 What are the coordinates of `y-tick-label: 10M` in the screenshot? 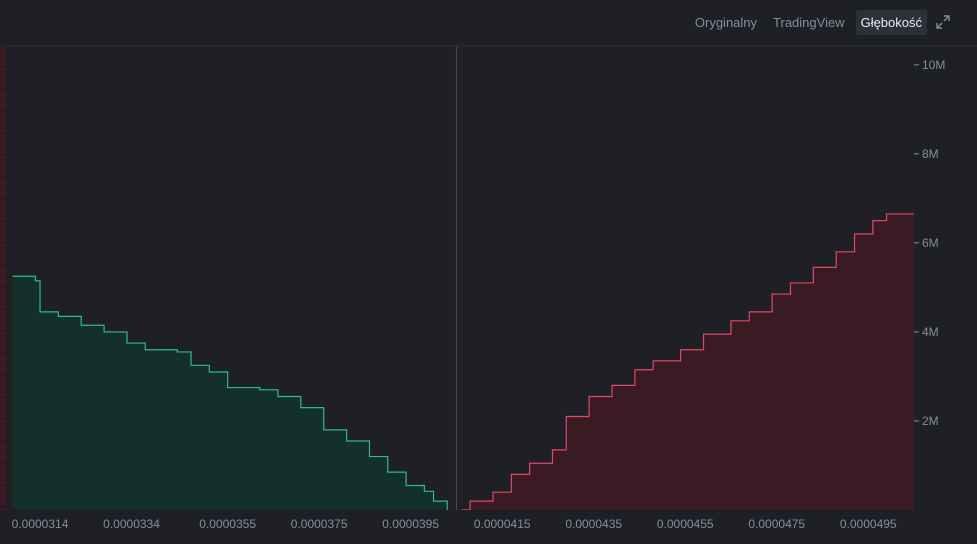 It's located at (933, 65).